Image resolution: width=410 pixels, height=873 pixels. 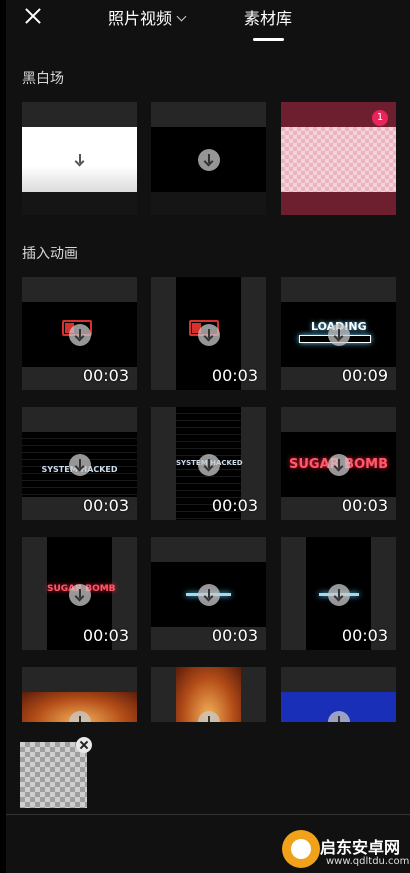 What do you see at coordinates (364, 375) in the screenshot?
I see `duration-label: 00:09` at bounding box center [364, 375].